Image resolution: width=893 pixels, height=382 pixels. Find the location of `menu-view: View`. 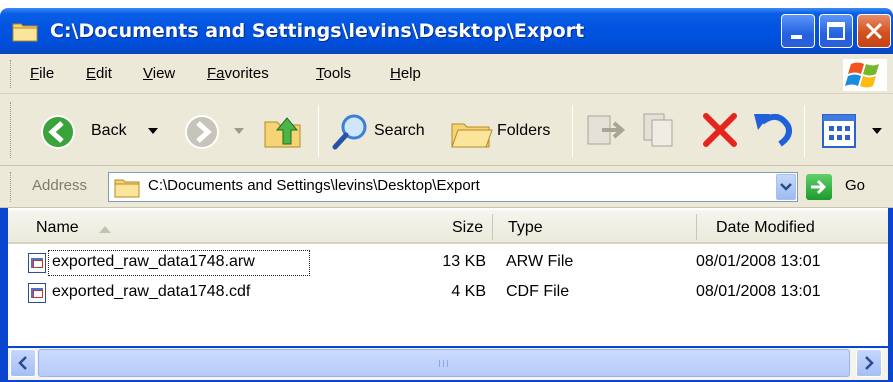

menu-view: View is located at coordinates (159, 73).